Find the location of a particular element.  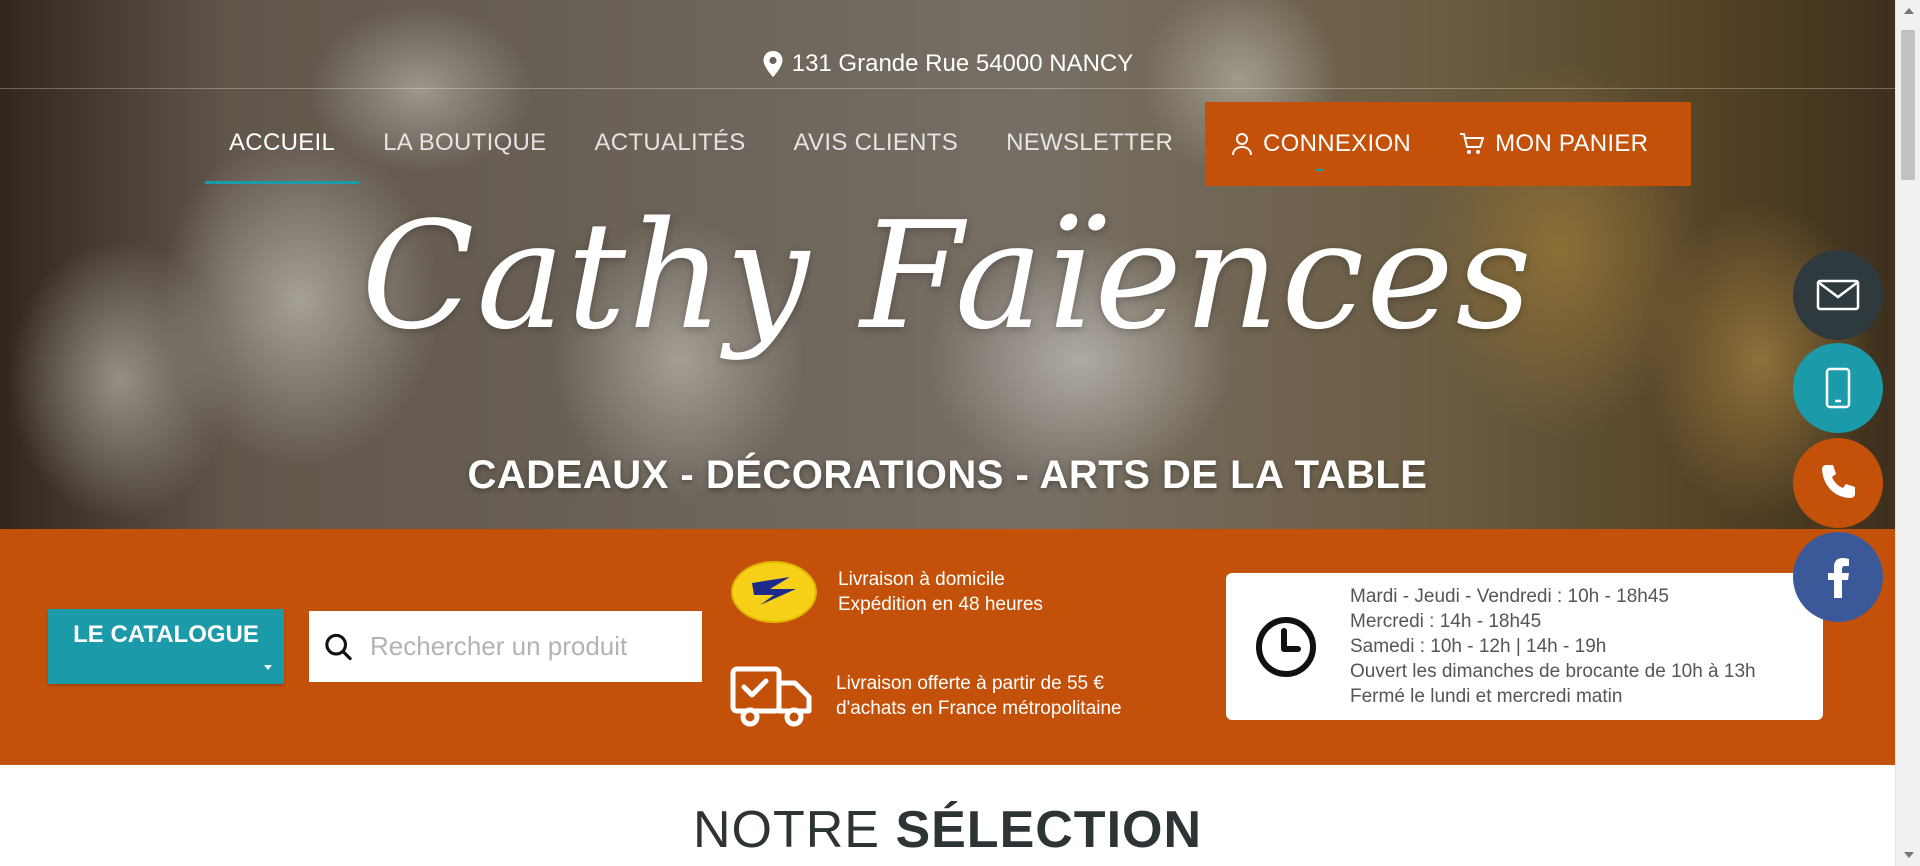

free-shipping-line1: Livraison offerte à partir de 55 € is located at coordinates (970, 683).